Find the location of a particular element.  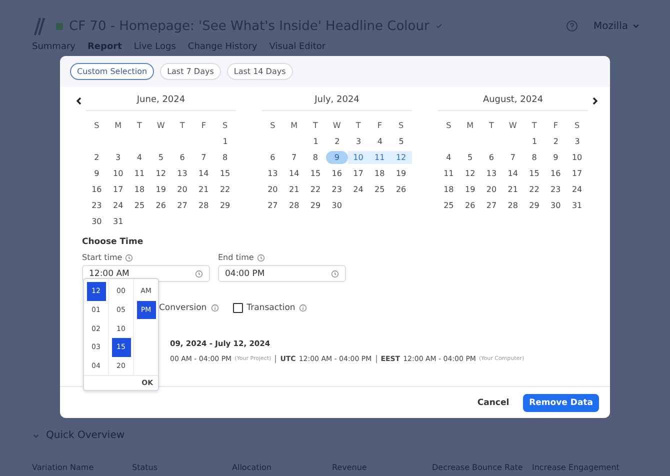

preset-chip: Last 7 Days is located at coordinates (190, 71).